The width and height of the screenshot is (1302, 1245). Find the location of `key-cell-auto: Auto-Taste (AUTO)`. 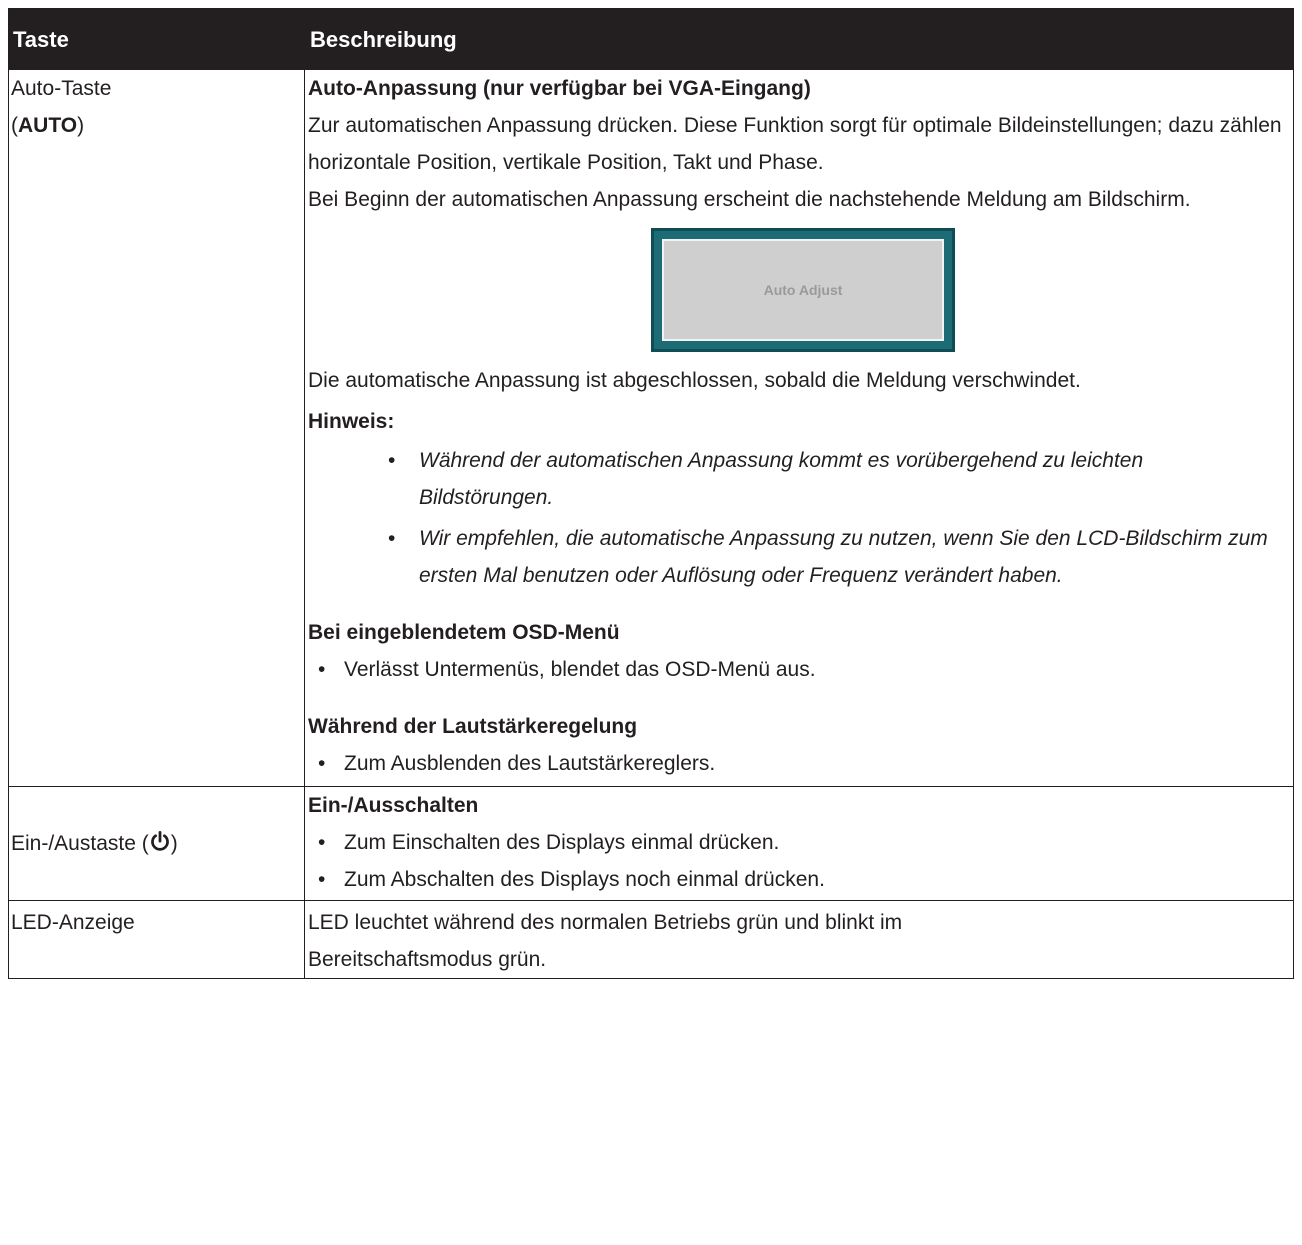

key-cell-auto: Auto-Taste (AUTO) is located at coordinates (156, 428).